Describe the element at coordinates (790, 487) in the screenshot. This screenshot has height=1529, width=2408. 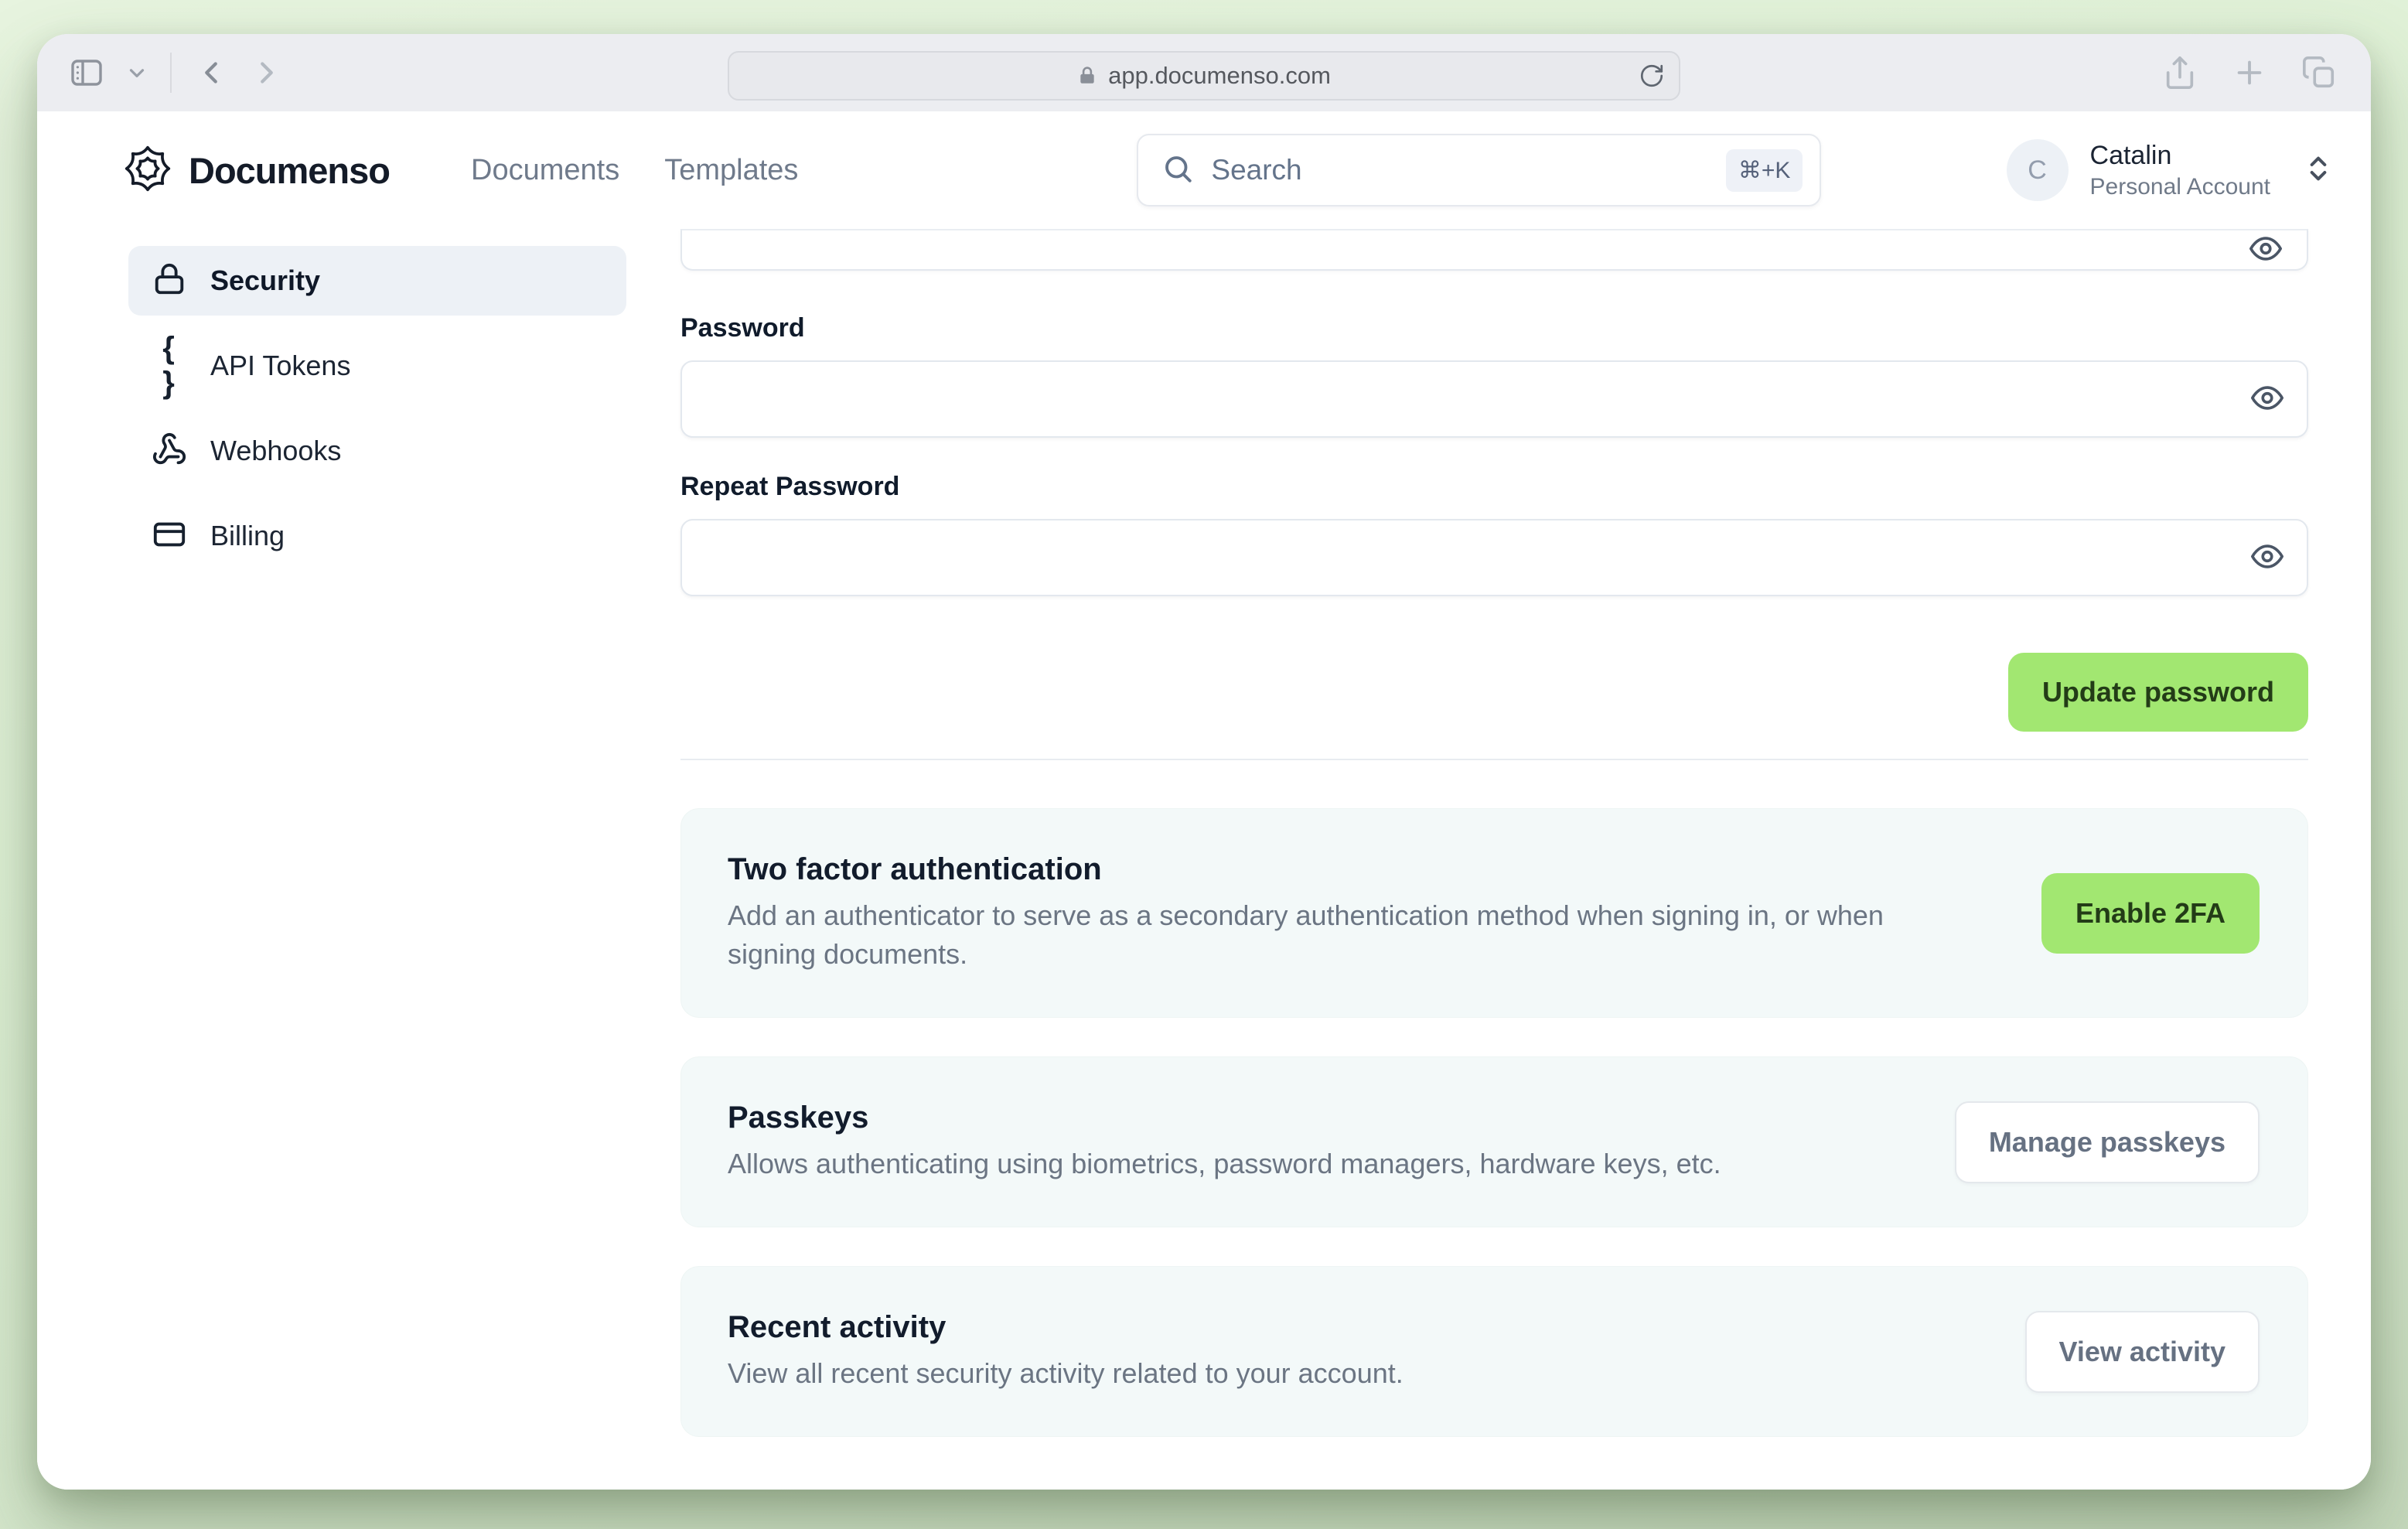
I see `repeat-password-label: Repeat Password` at that location.